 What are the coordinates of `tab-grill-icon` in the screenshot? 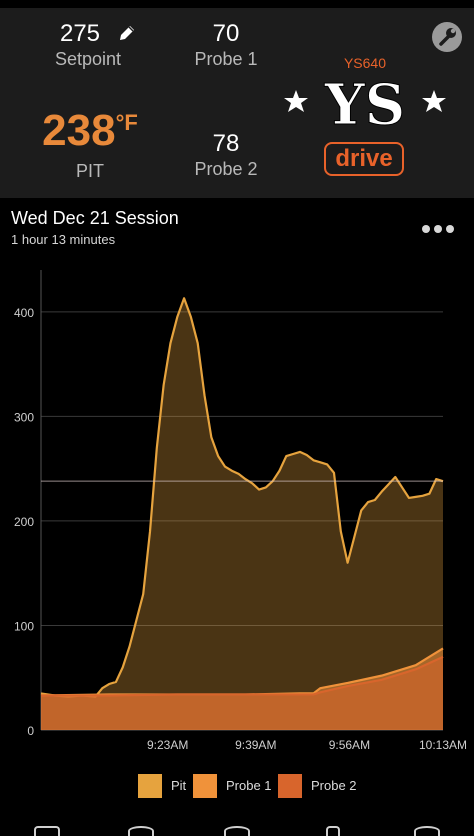 It's located at (237, 831).